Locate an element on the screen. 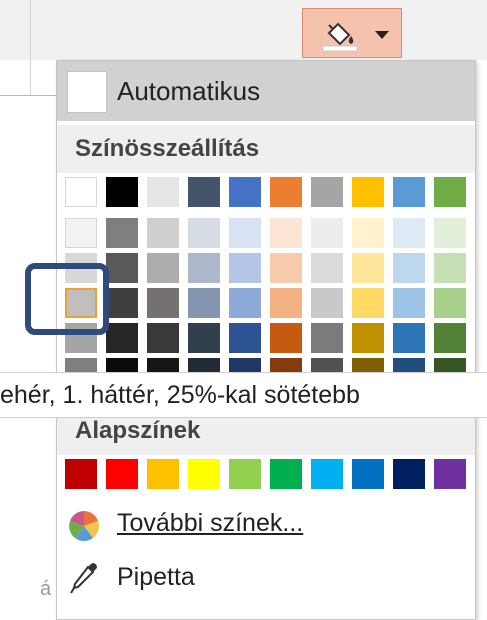  fill-color-button is located at coordinates (352, 33).